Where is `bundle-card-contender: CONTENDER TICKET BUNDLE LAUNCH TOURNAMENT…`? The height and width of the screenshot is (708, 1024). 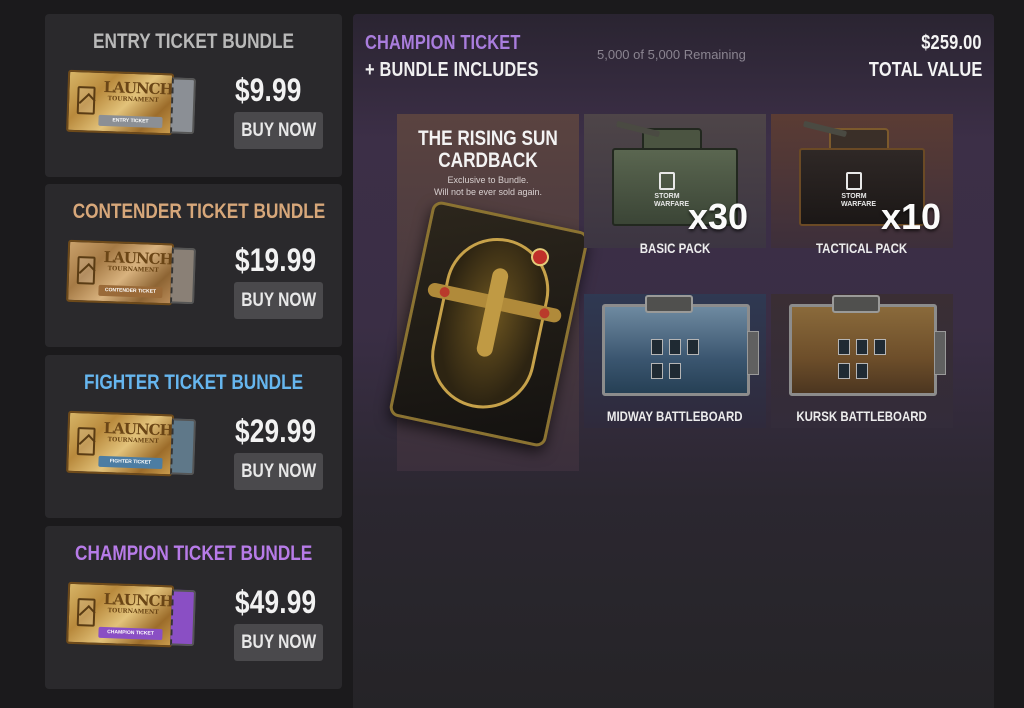
bundle-card-contender: CONTENDER TICKET BUNDLE LAUNCH TOURNAMENT… is located at coordinates (193, 265).